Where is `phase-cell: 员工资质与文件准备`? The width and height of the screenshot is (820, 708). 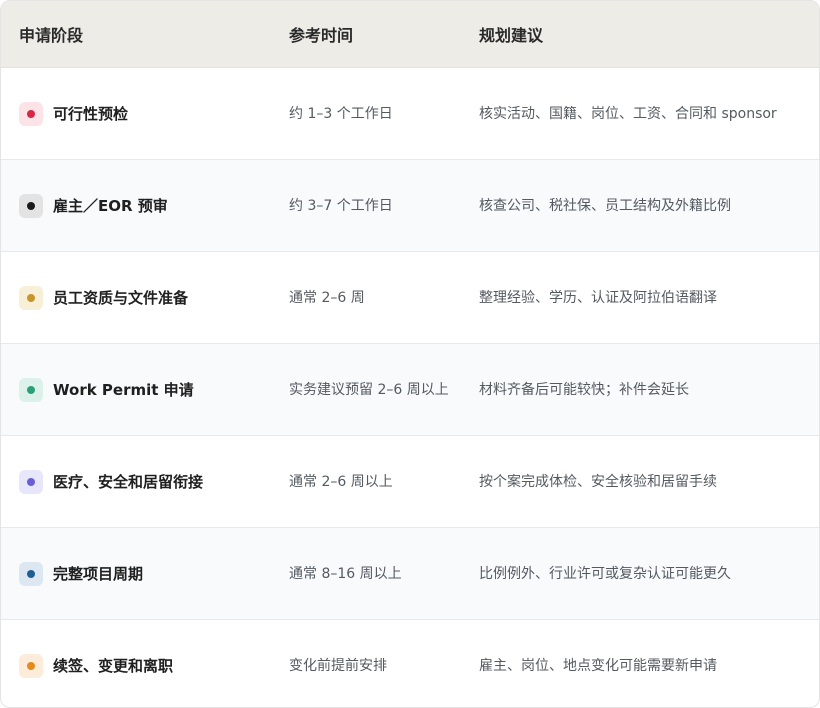
phase-cell: 员工资质与文件准备 is located at coordinates (103, 297).